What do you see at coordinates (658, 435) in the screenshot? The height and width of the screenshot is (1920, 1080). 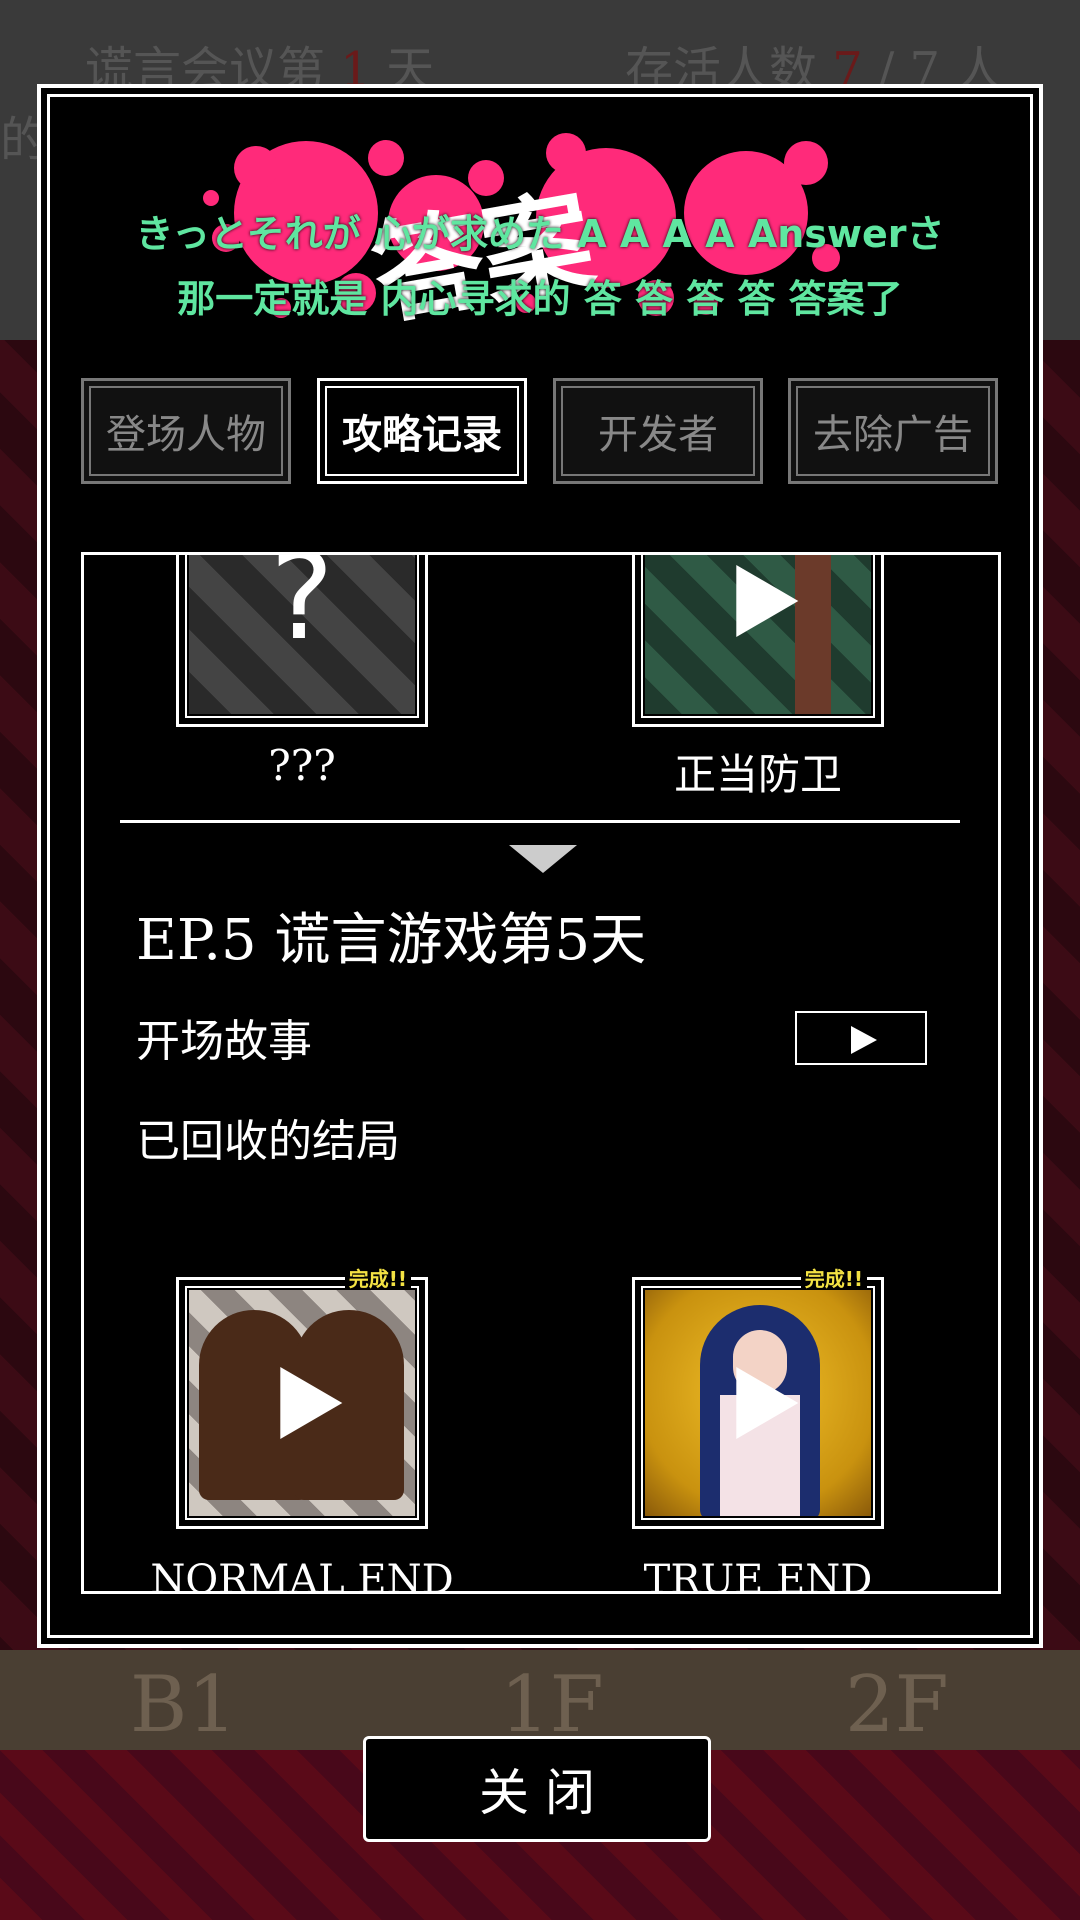 I see `tab-developer-label: 开发者` at bounding box center [658, 435].